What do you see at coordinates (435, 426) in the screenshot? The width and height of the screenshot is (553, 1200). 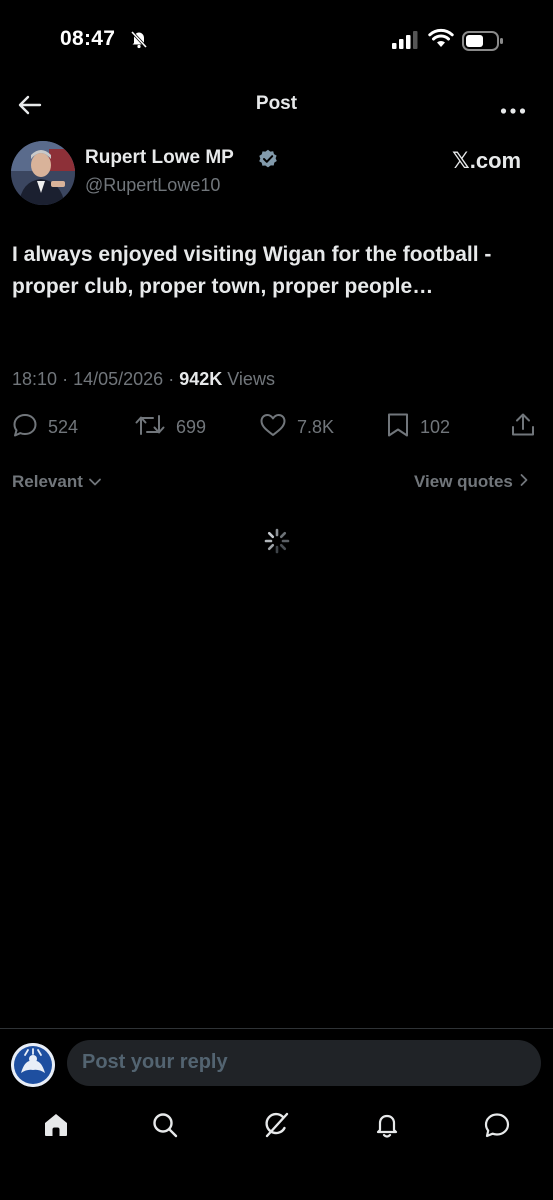 I see `bookmark-count: 102` at bounding box center [435, 426].